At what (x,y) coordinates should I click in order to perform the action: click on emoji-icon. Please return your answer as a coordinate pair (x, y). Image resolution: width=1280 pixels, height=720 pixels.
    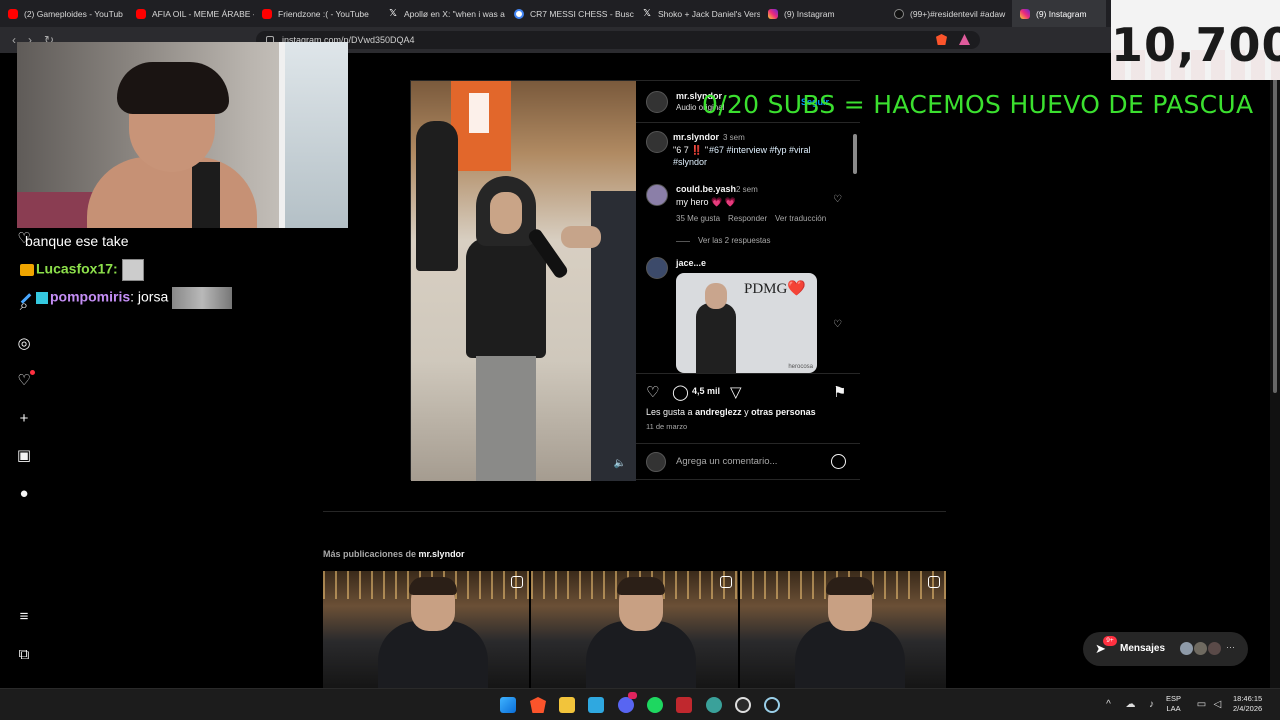
    Looking at the image, I should click on (838, 461).